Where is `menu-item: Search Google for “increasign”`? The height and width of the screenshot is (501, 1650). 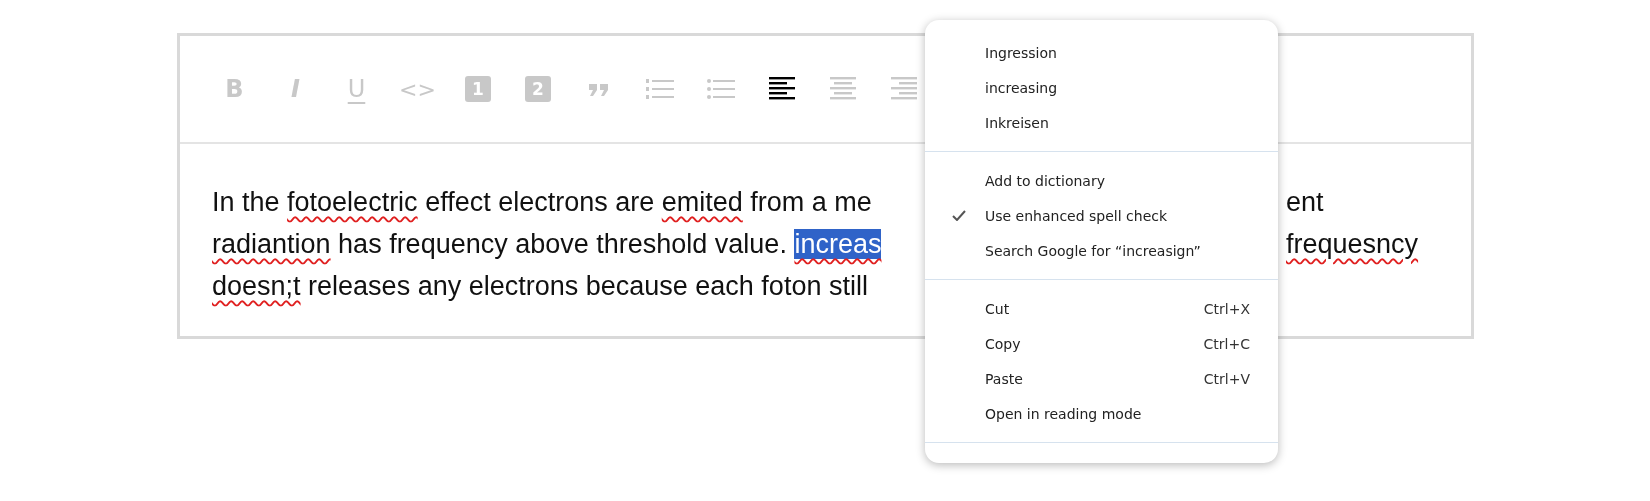
menu-item: Search Google for “increasign” is located at coordinates (1101, 250).